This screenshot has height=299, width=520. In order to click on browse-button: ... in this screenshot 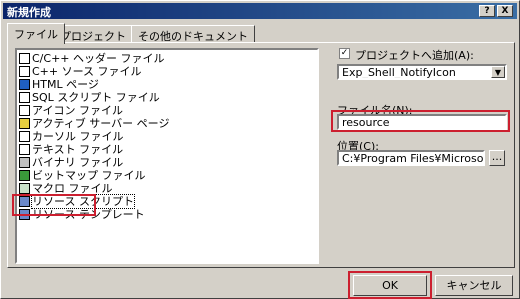, I will do `click(497, 158)`.